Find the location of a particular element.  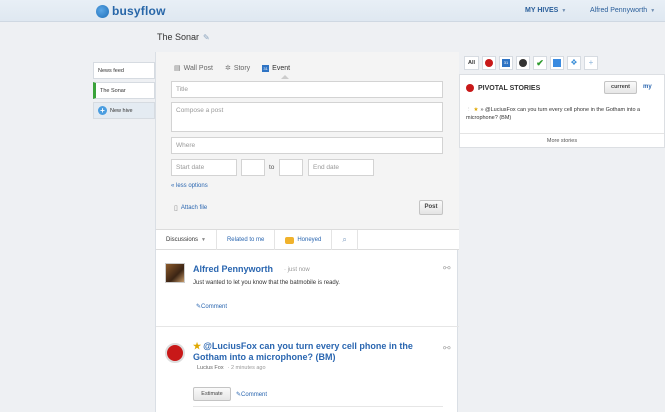

sidebar-item-news-feed: News feed is located at coordinates (124, 70).